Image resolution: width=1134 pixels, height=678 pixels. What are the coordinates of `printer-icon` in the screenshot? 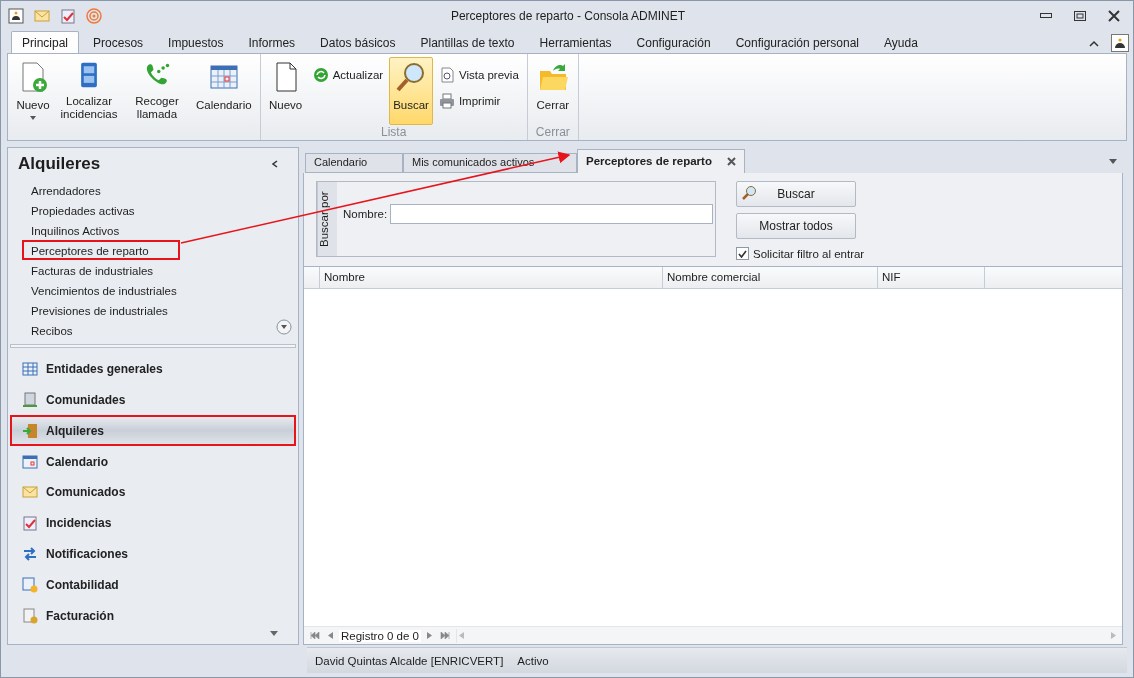 It's located at (446, 101).